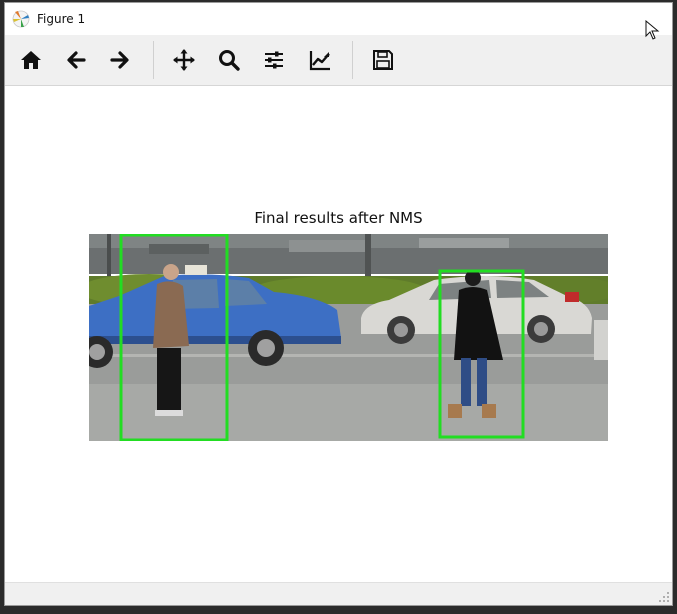 This screenshot has height=614, width=677. Describe the element at coordinates (338, 19) in the screenshot. I see `title-bar: Figure 1` at that location.